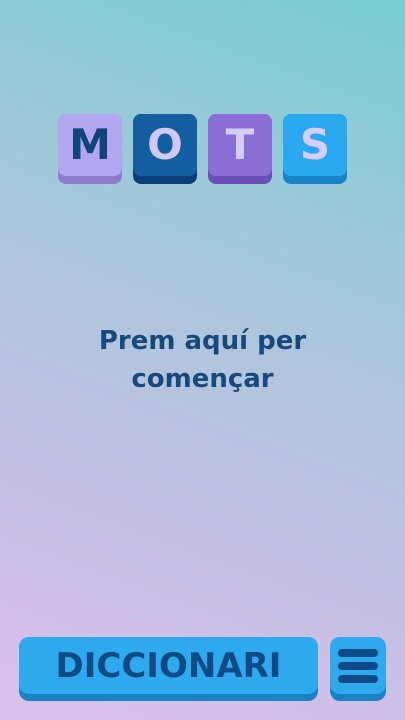 This screenshot has height=720, width=405. I want to click on dictionary-button-label: DICCIONARI, so click(168, 665).